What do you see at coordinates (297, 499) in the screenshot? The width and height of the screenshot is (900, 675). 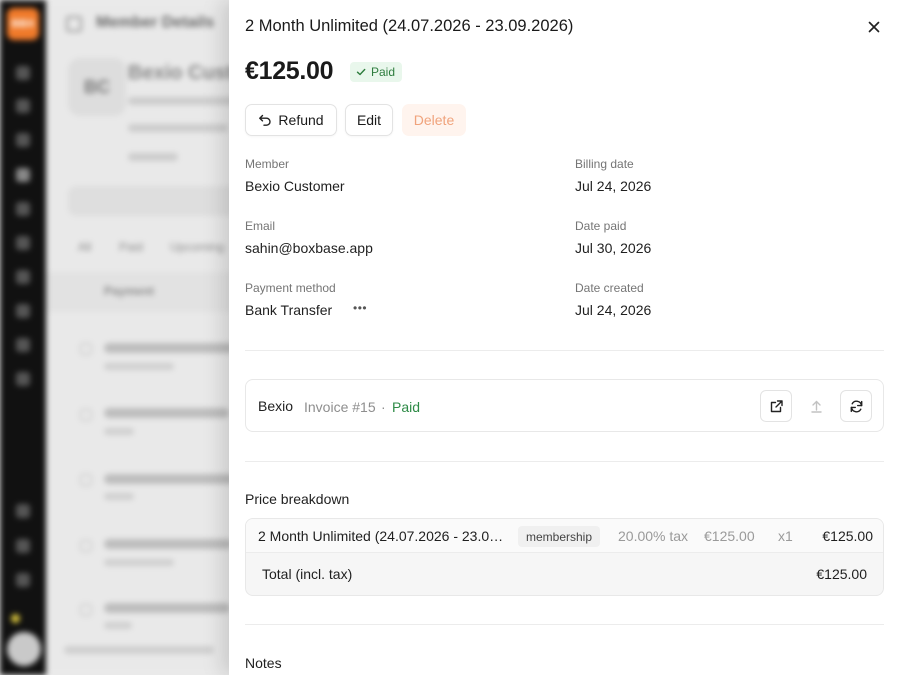 I see `price-breakdown-title: Price breakdown` at bounding box center [297, 499].